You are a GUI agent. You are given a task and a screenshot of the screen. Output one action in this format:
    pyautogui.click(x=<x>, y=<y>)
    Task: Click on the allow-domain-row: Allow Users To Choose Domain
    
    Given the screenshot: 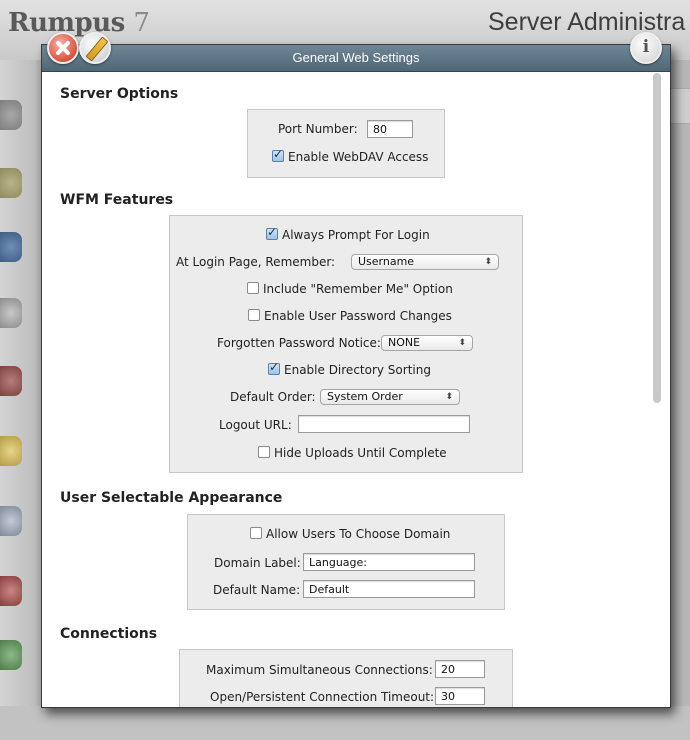 What is the action you would take?
    pyautogui.click(x=350, y=534)
    